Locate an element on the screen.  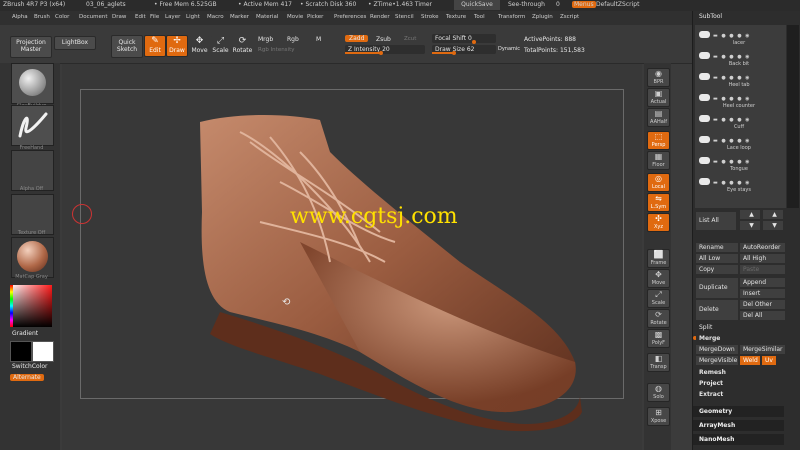
subtool-item: ▬ ● ● ● ◉ Heel tab is located at coordinates (739, 79).